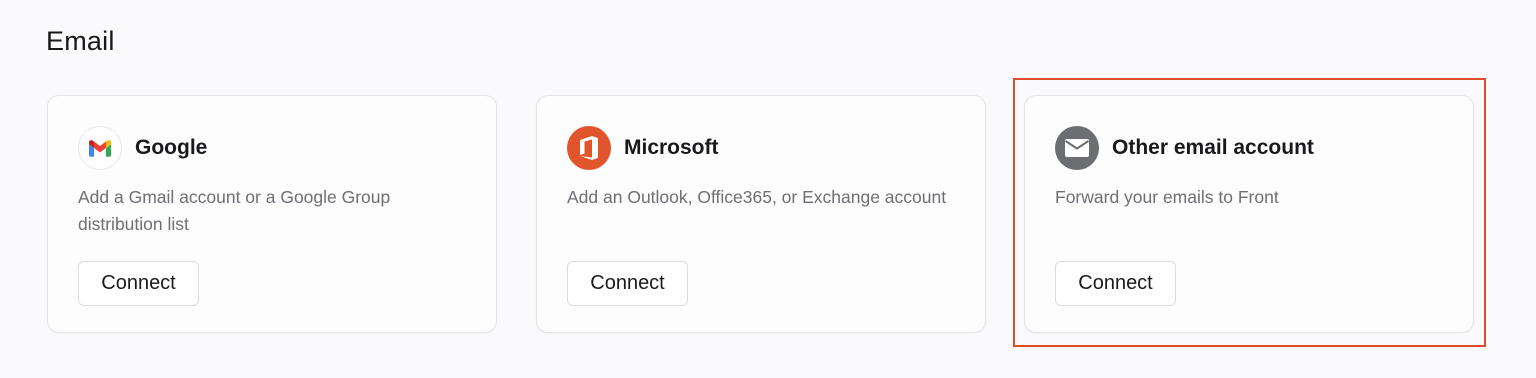 This screenshot has height=378, width=1536. What do you see at coordinates (80, 41) in the screenshot?
I see `section-title: Email` at bounding box center [80, 41].